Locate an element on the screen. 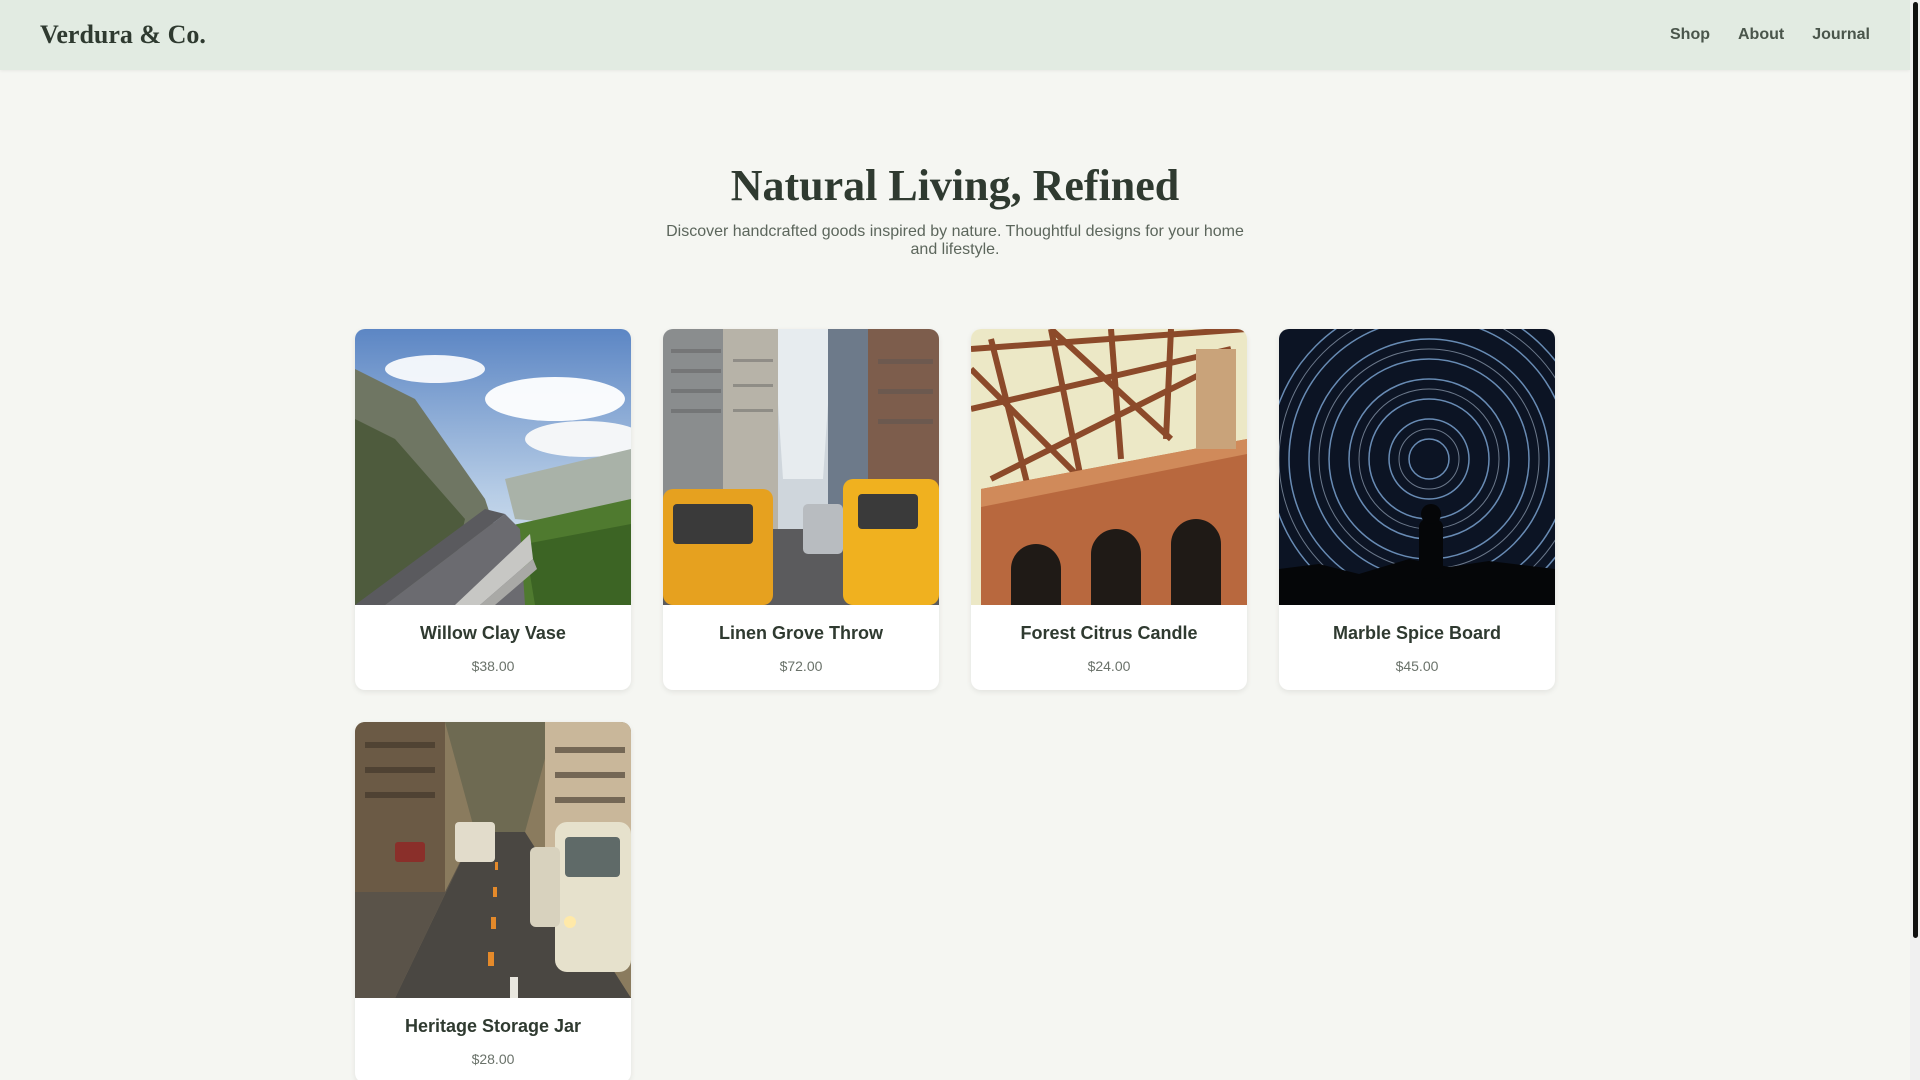 The width and height of the screenshot is (1920, 1080). product-name: Forest Citrus Candle is located at coordinates (1109, 633).